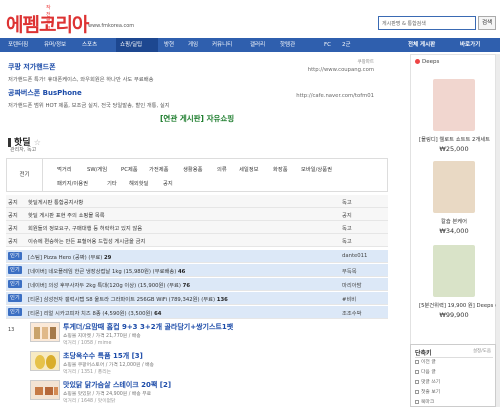  Describe the element at coordinates (228, 45) in the screenshot. I see `nav-item-community: 커뮤니티` at that location.